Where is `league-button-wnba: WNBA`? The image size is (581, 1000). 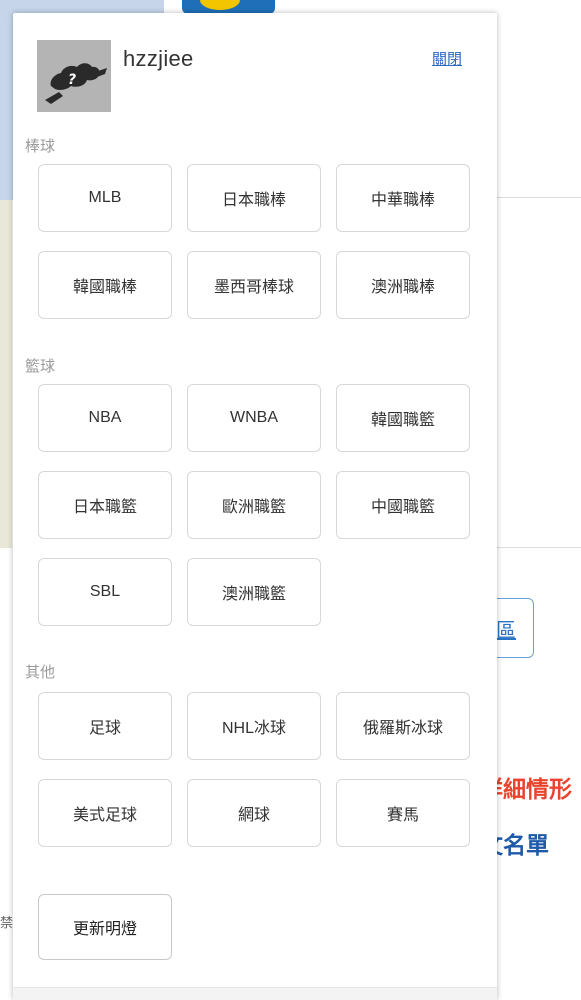
league-button-wnba: WNBA is located at coordinates (254, 418).